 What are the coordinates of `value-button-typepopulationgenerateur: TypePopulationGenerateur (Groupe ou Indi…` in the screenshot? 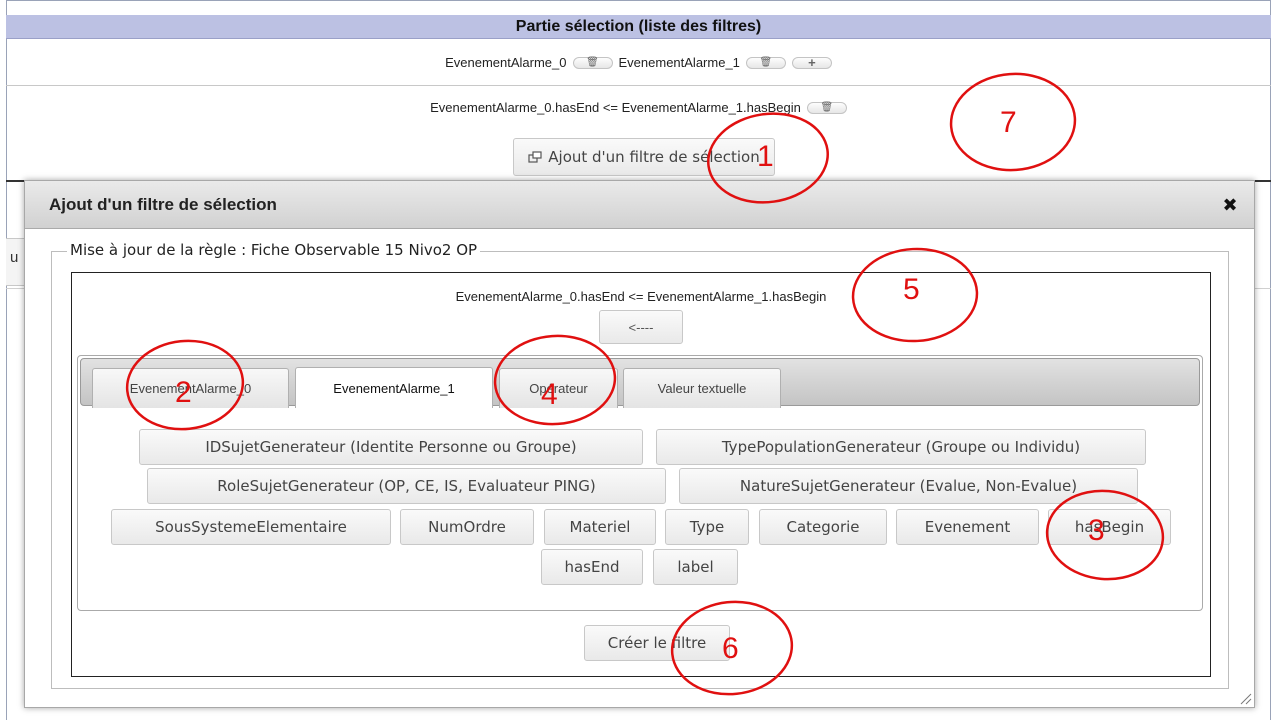 It's located at (901, 447).